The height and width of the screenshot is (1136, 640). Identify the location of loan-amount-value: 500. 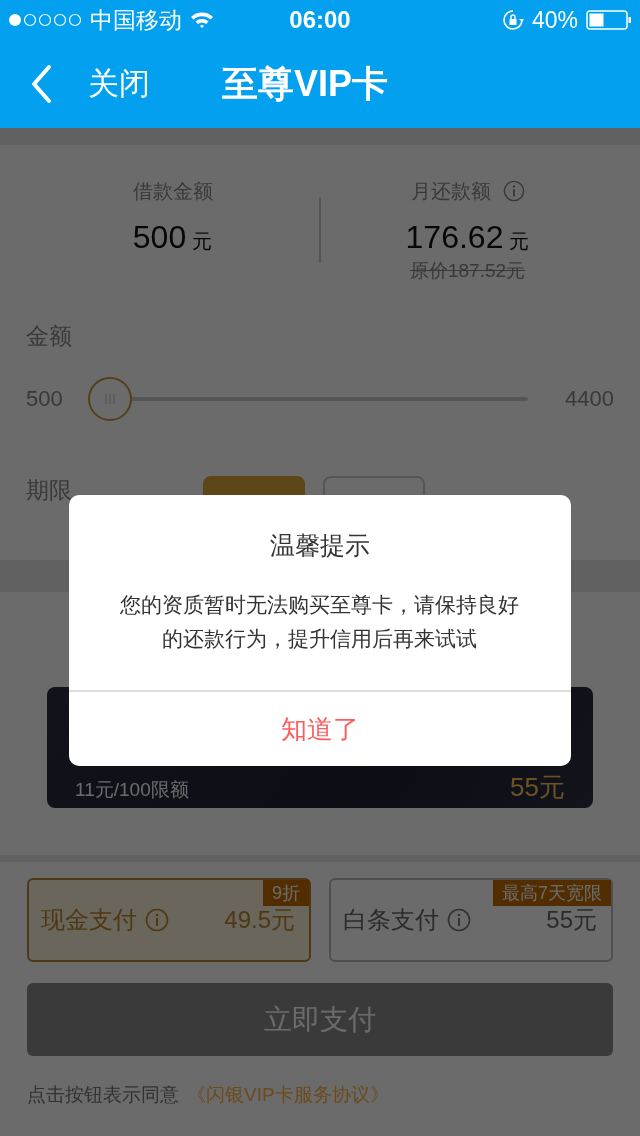
(159, 237).